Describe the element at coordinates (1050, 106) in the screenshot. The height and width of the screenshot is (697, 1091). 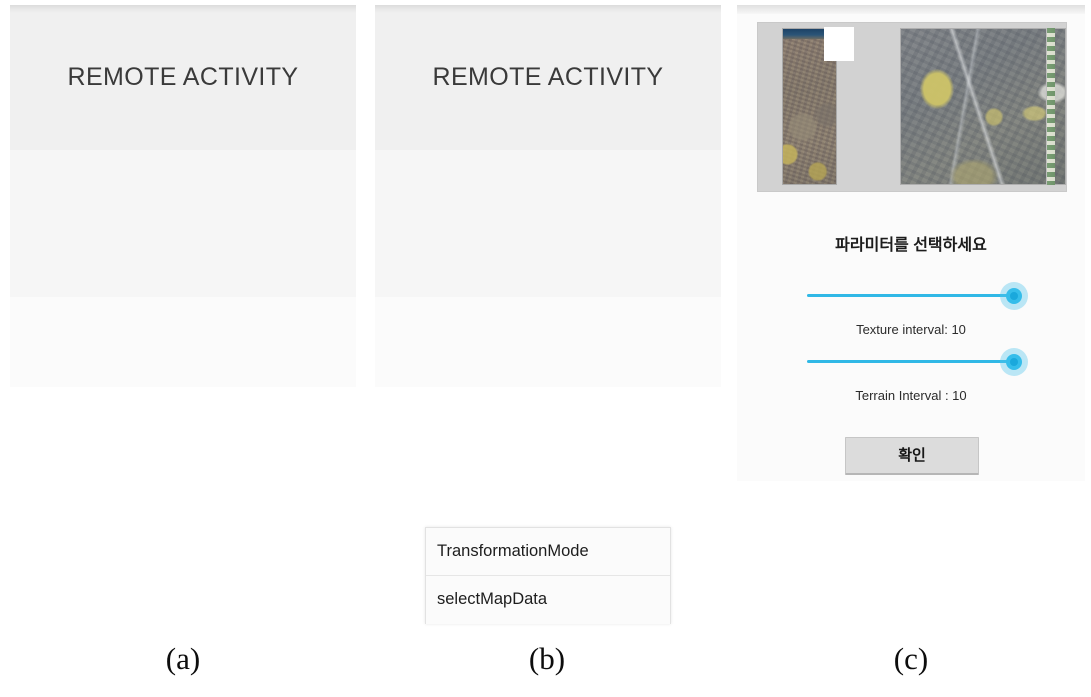
I see `green-vertical-strip` at that location.